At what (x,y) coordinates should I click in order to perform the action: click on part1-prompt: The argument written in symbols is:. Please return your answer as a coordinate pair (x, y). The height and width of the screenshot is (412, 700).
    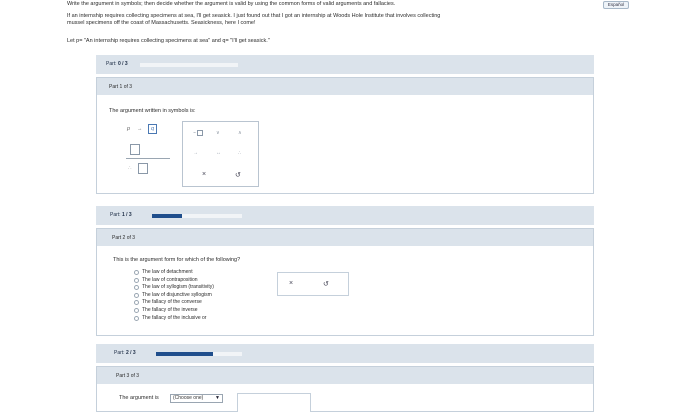
    Looking at the image, I should click on (152, 111).